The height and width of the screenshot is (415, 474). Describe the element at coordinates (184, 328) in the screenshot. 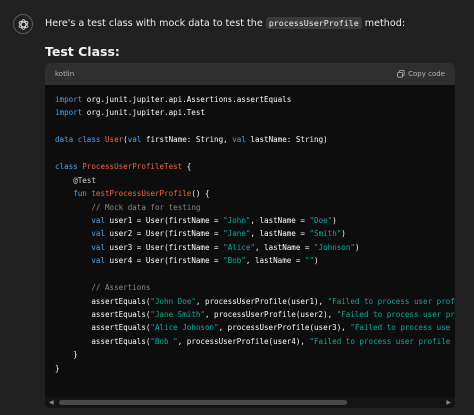

I see `code-token: "Alice Johnson"` at that location.